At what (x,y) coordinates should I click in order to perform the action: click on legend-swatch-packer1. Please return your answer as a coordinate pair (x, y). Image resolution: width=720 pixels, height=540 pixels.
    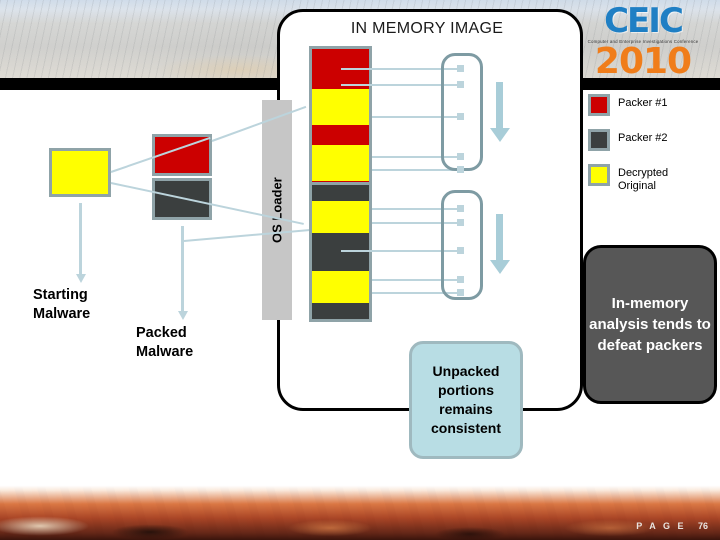
    Looking at the image, I should click on (599, 105).